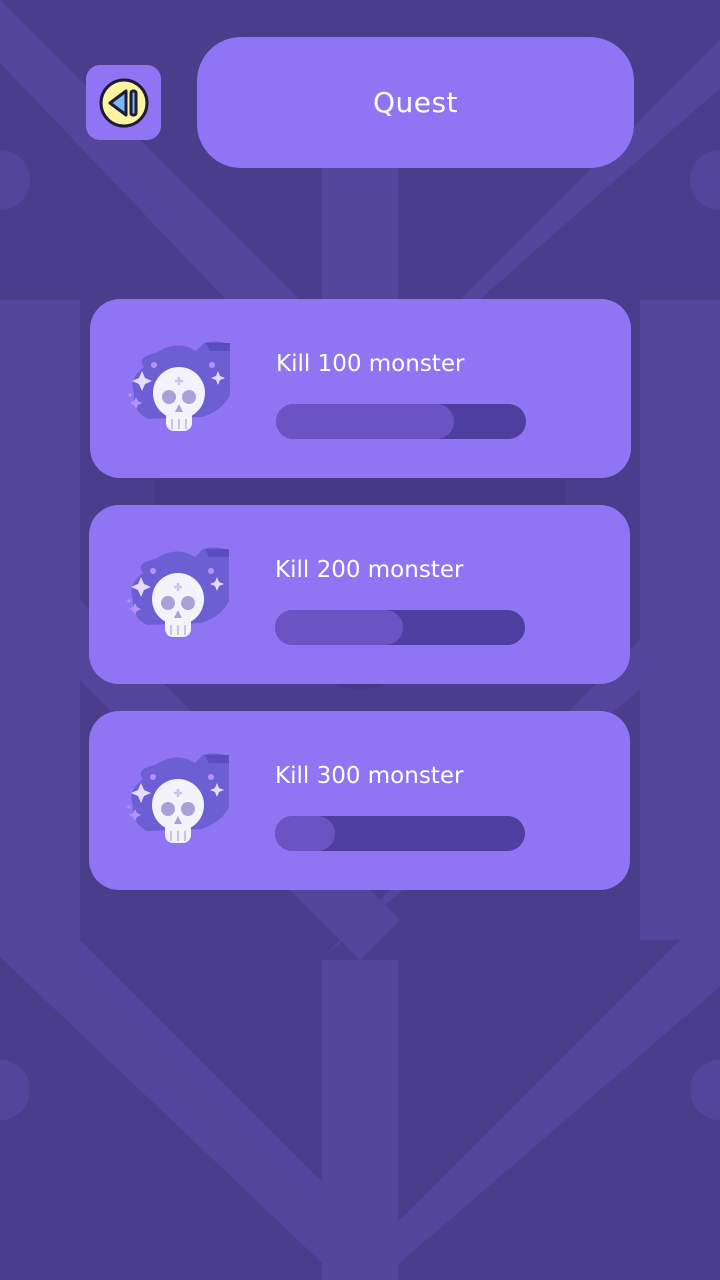  Describe the element at coordinates (369, 570) in the screenshot. I see `quest-label: Kill 200 monster` at that location.